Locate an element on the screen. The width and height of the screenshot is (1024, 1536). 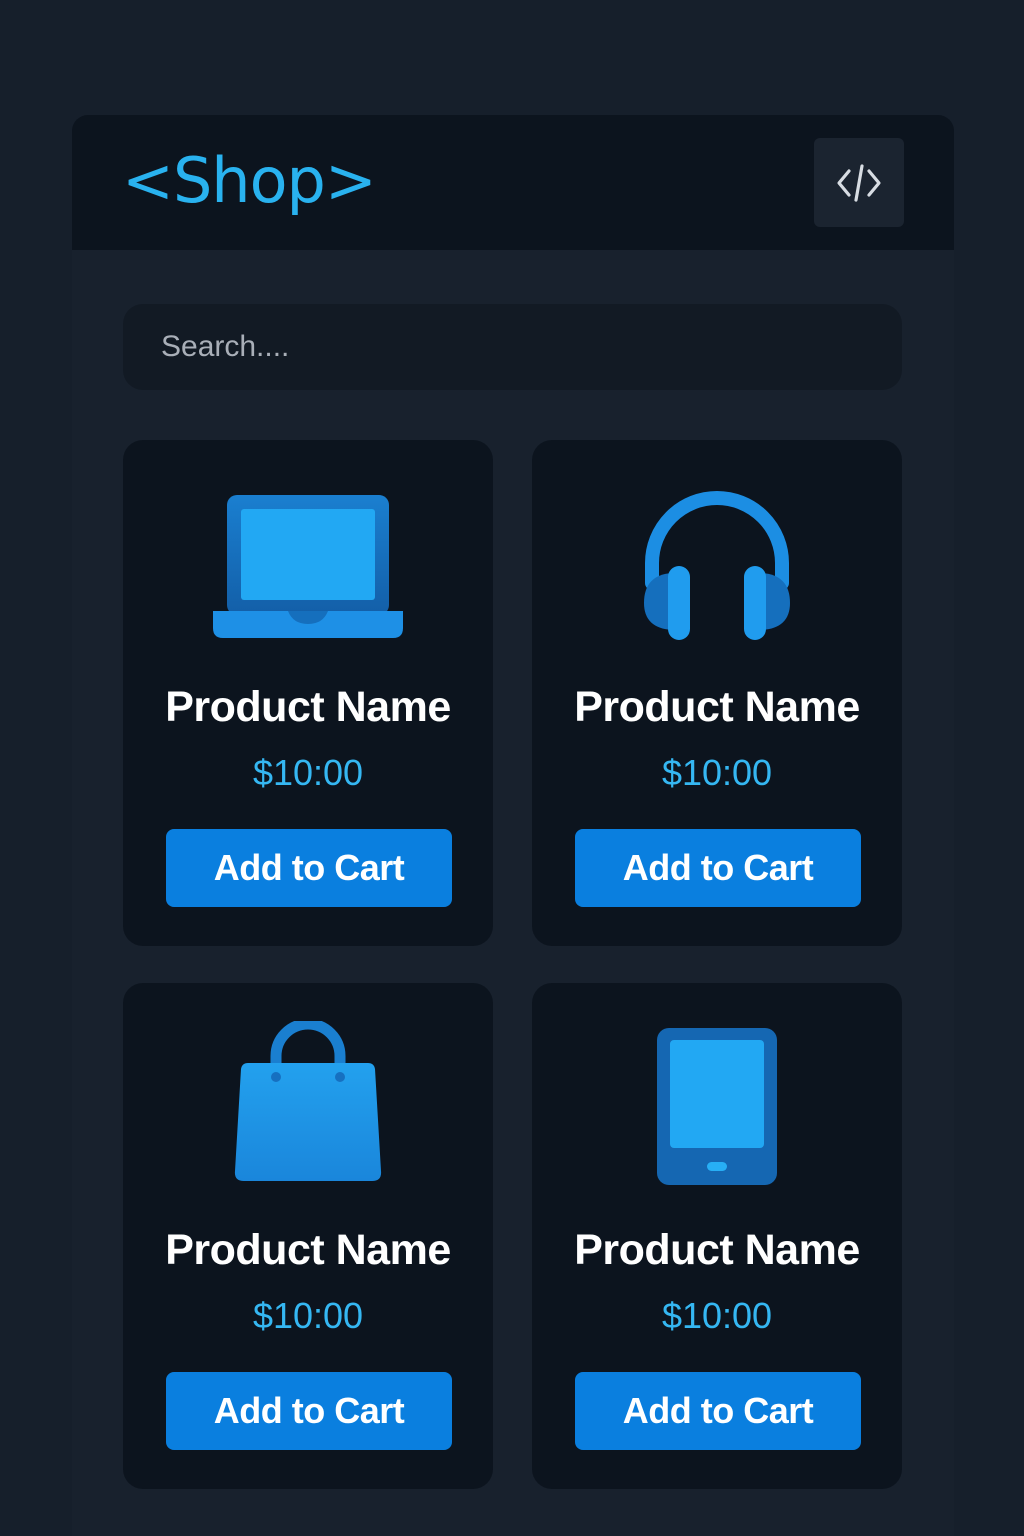
code-icon is located at coordinates (859, 182).